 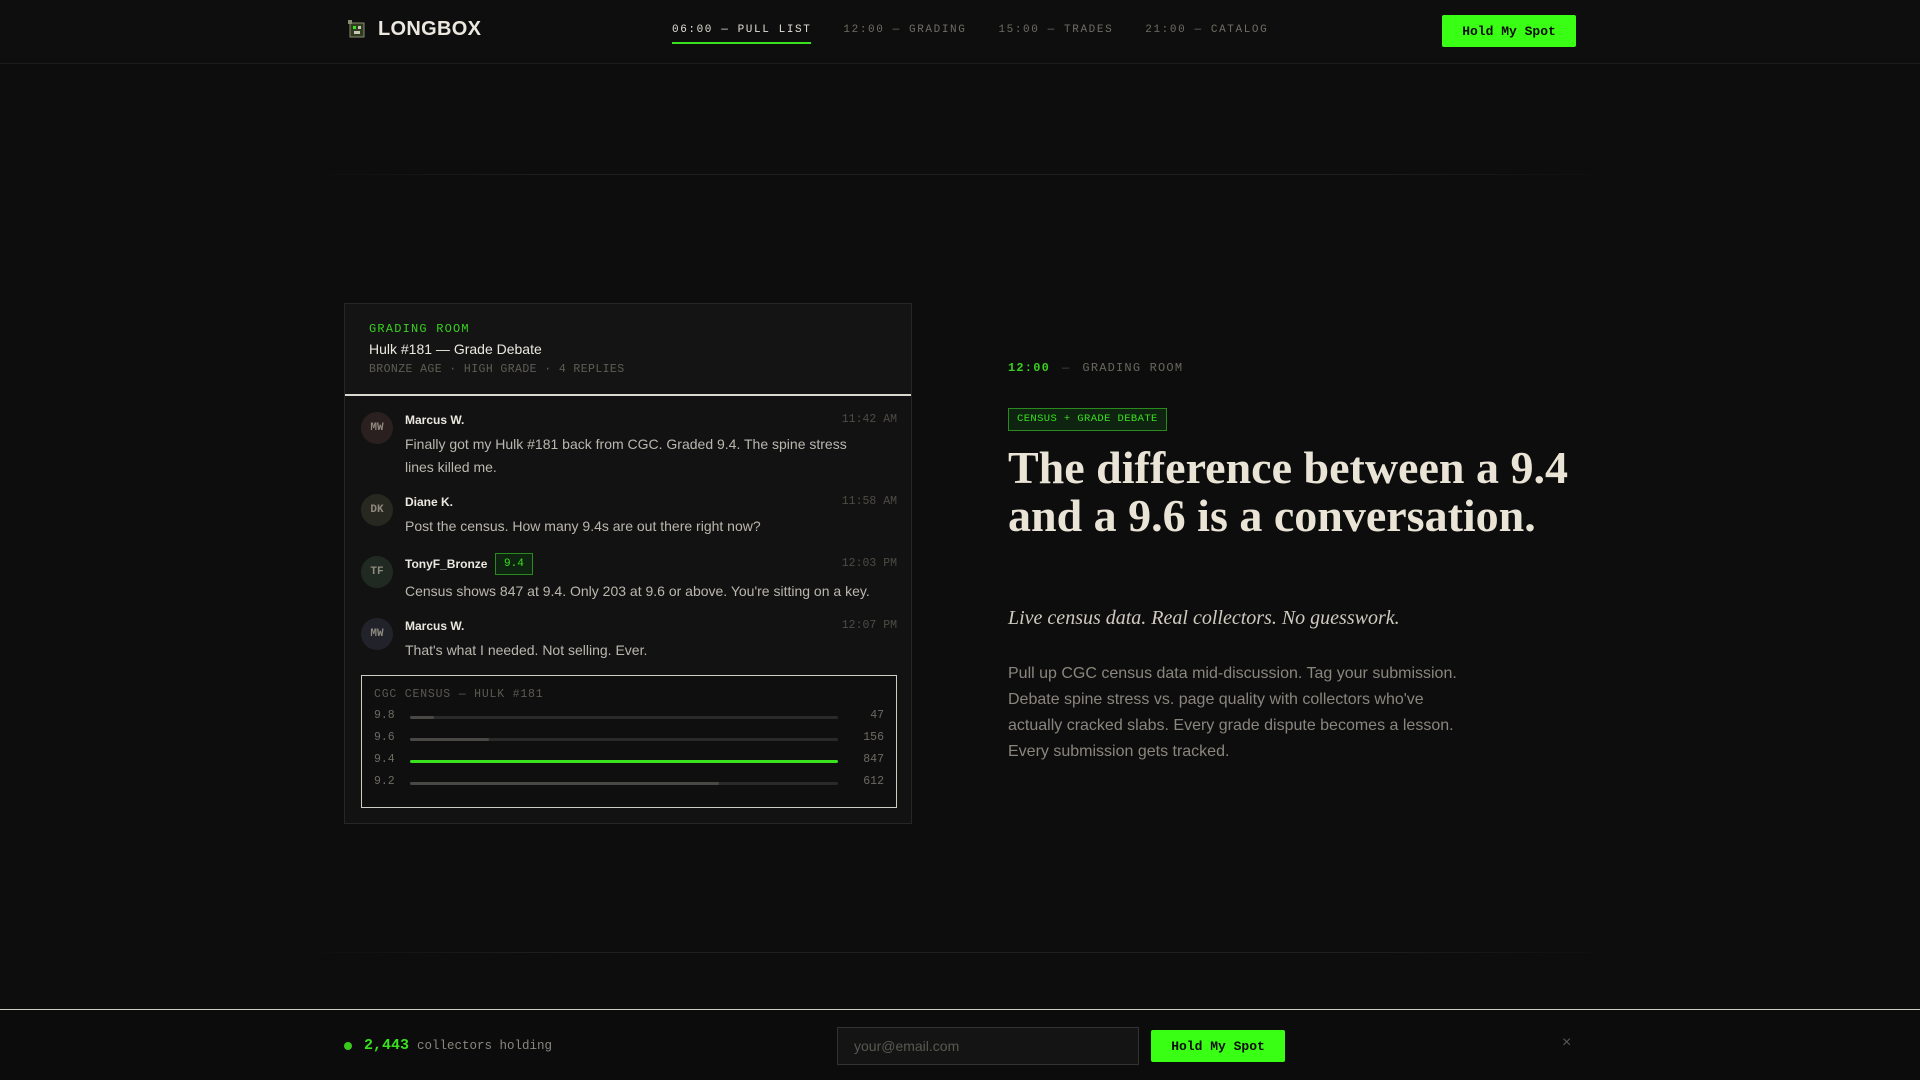 I want to click on collector-count-label: collectors holding, so click(x=485, y=1046).